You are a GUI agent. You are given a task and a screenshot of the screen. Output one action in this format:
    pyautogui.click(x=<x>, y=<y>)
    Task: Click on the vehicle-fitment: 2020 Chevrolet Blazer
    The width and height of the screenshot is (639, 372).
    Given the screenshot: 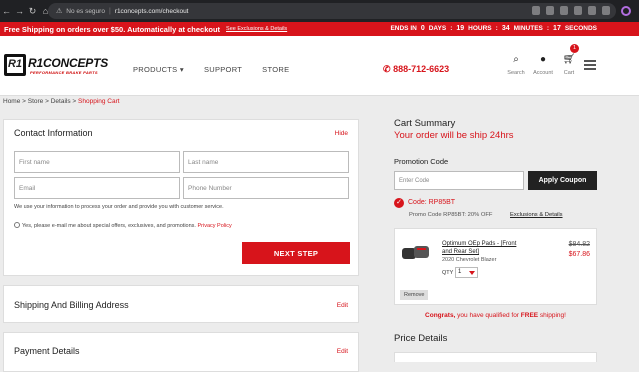 What is the action you would take?
    pyautogui.click(x=469, y=260)
    